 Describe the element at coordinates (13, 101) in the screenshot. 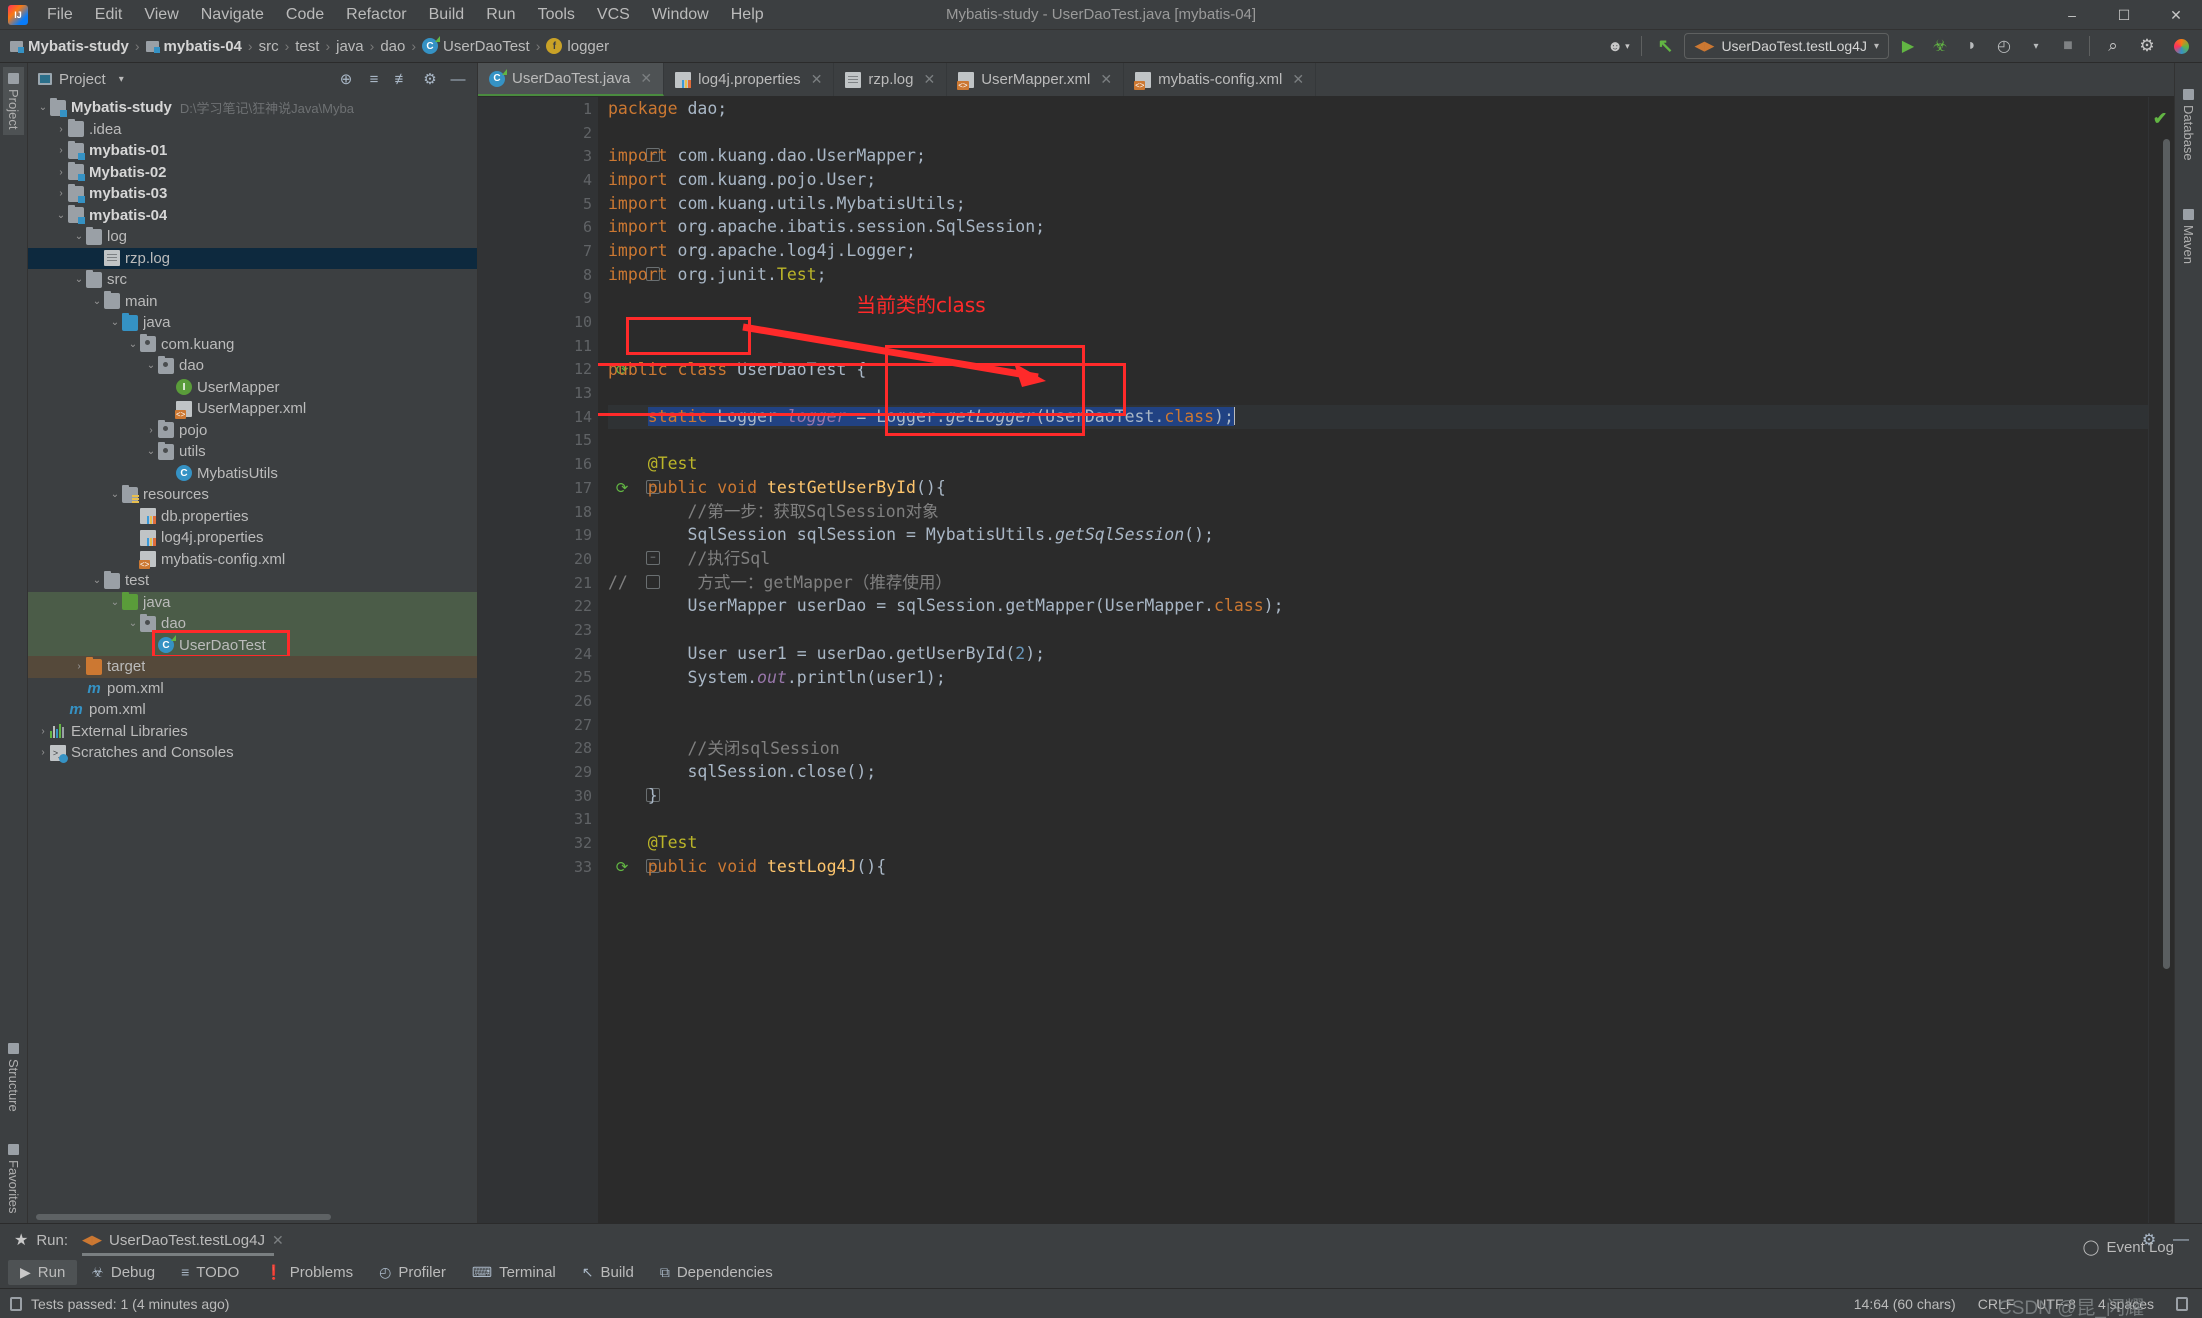

I see `tool-window-button-project: Project` at that location.